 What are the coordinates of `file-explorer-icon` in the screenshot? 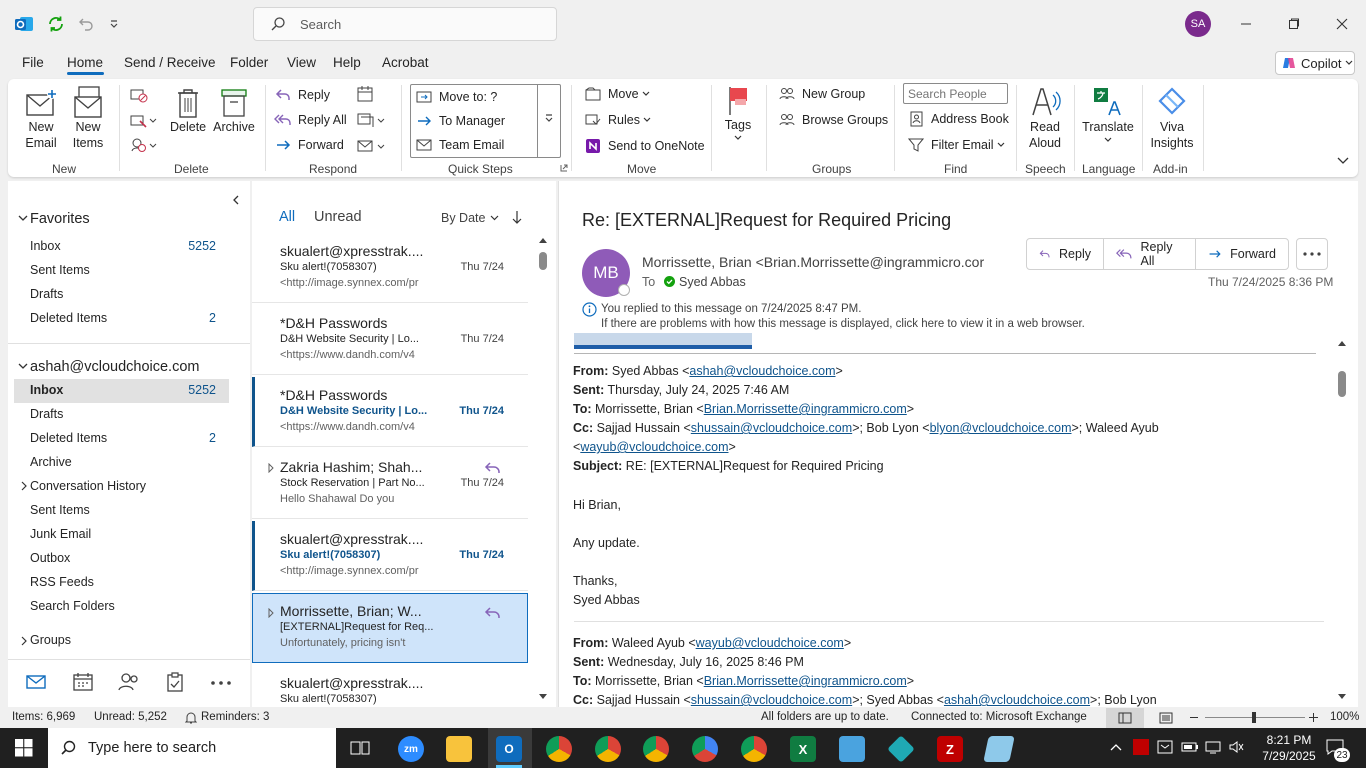 It's located at (459, 749).